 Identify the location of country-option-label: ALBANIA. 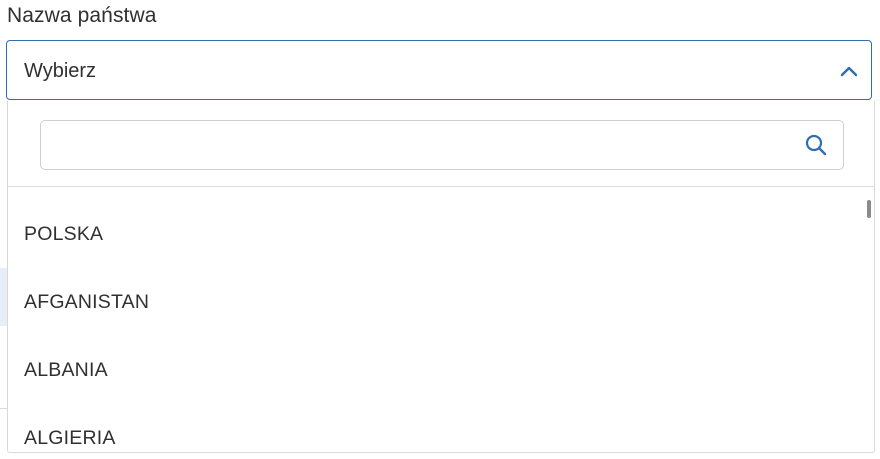
(66, 370).